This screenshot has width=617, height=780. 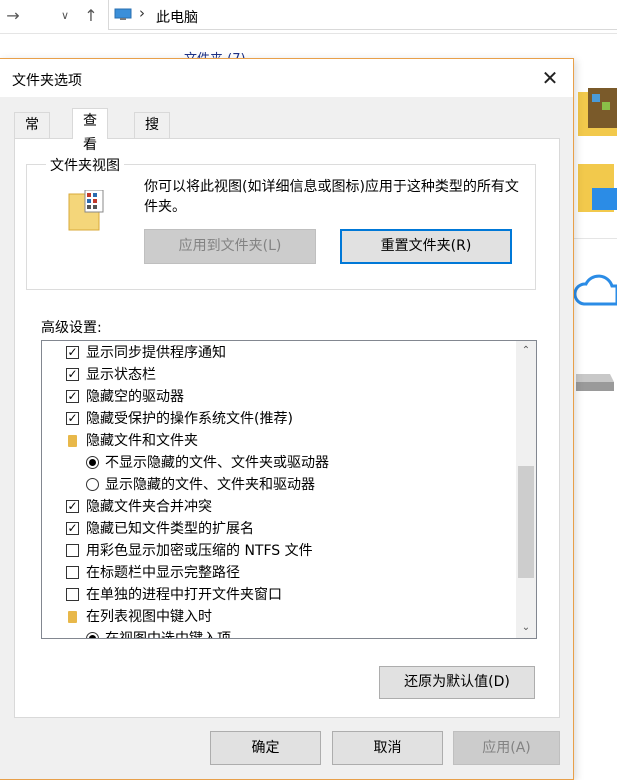 What do you see at coordinates (277, 375) in the screenshot?
I see `setting-row: ✓ 显示状态栏` at bounding box center [277, 375].